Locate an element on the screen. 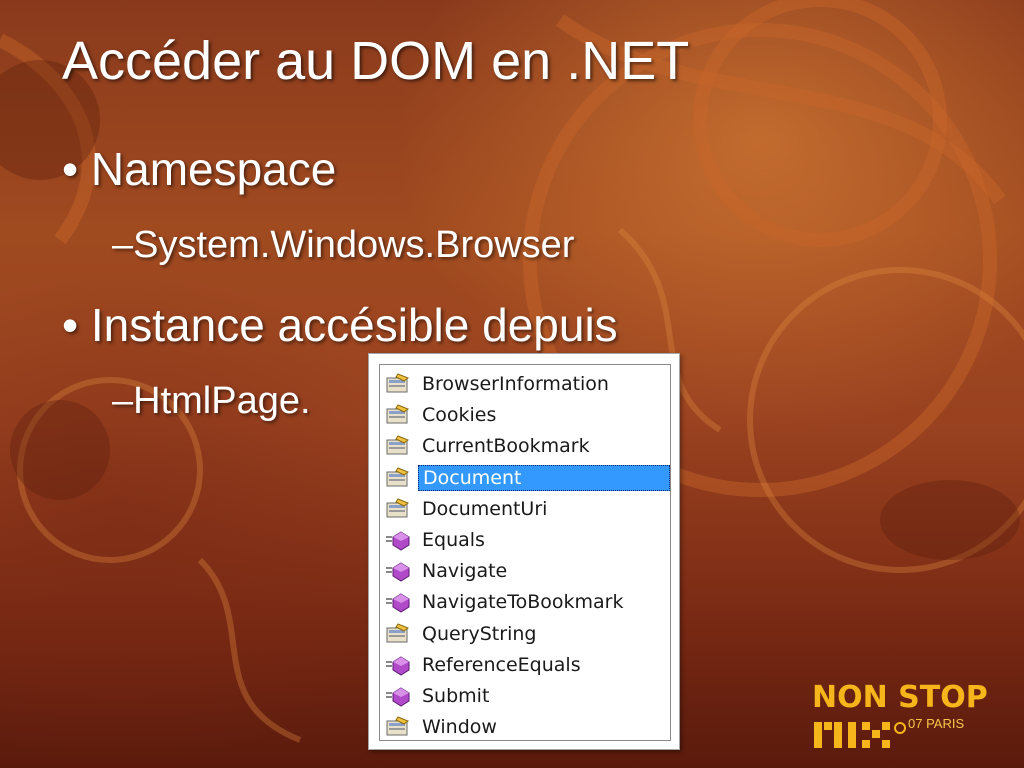 The width and height of the screenshot is (1024, 768). intellisense-item-label: CurrentBookmark is located at coordinates (506, 446).